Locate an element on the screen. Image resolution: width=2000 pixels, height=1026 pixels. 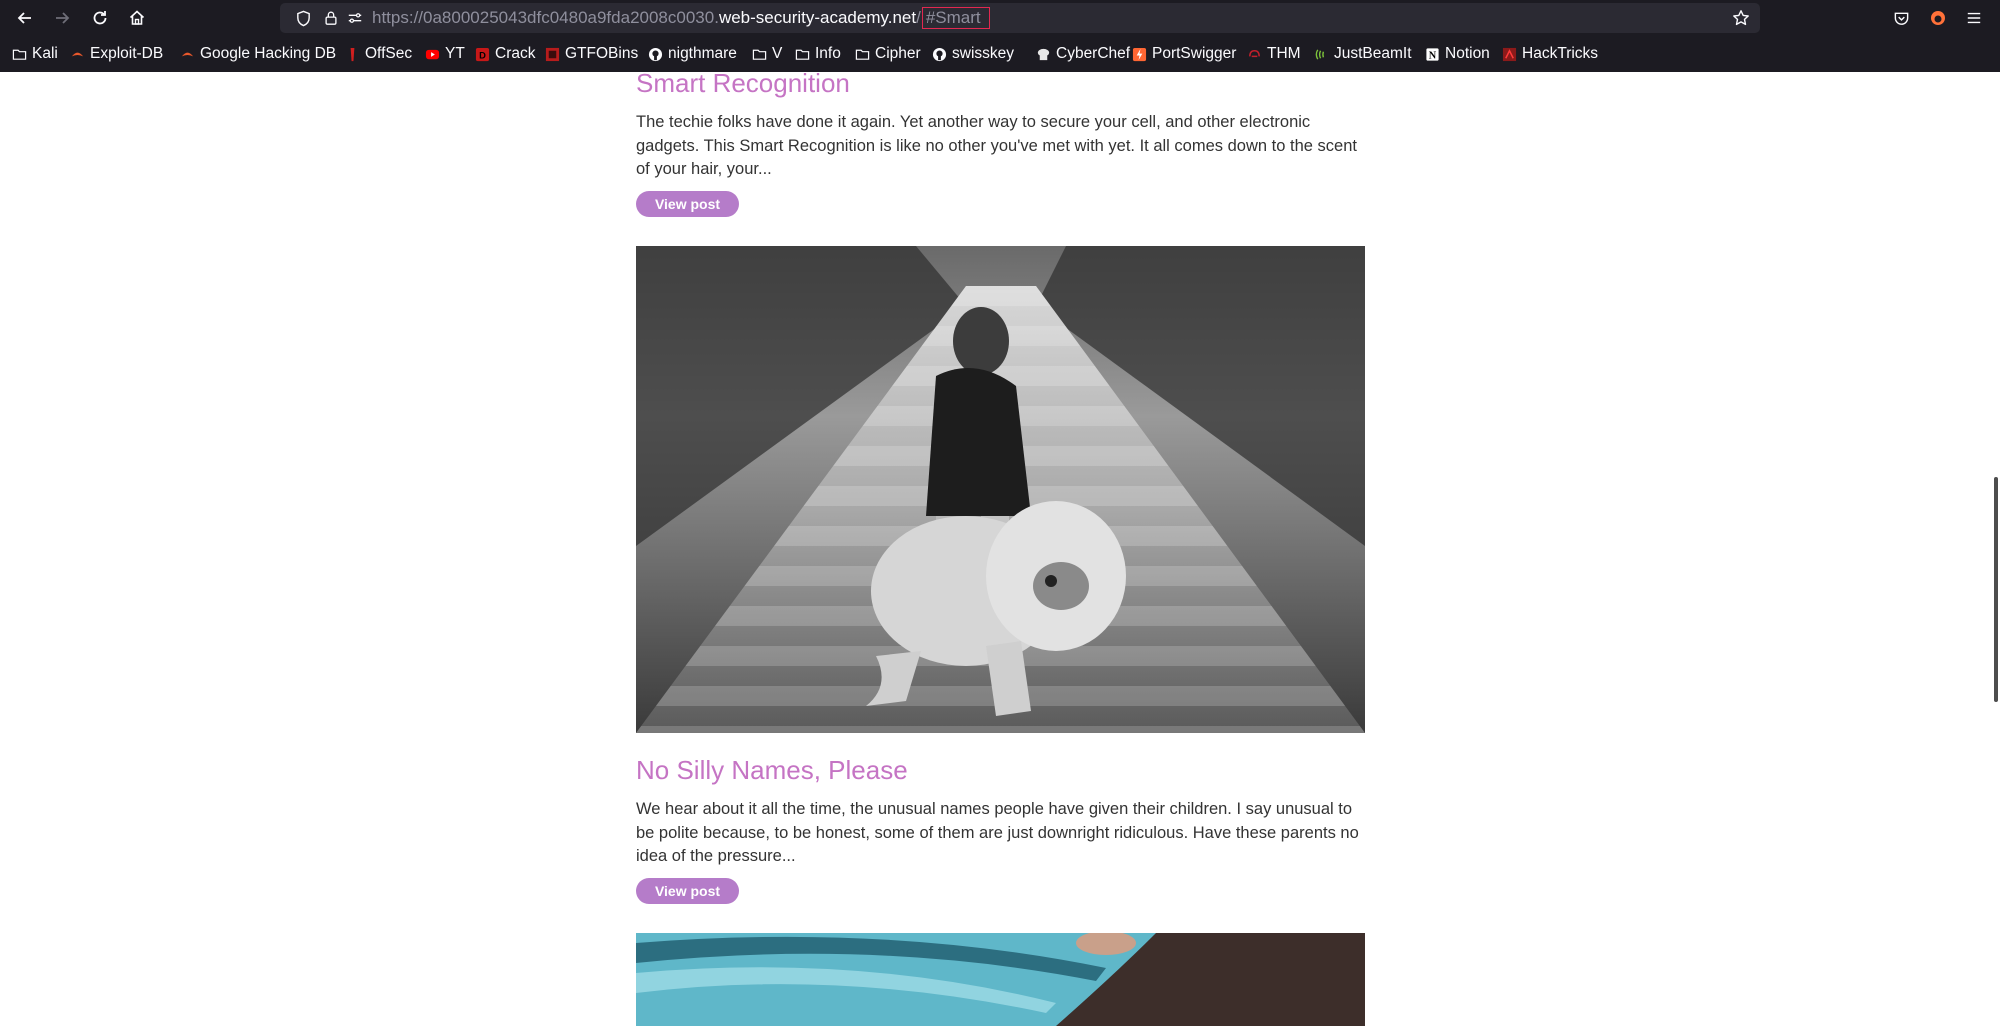
bookmark-label: Cipher is located at coordinates (898, 53).